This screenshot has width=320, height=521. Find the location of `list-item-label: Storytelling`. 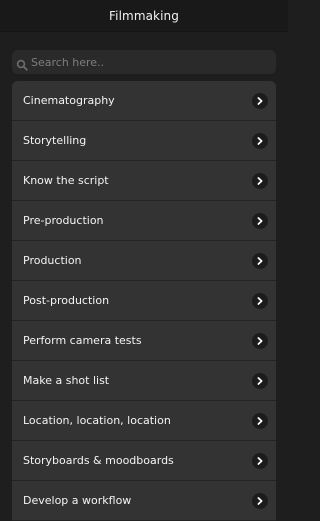

list-item-label: Storytelling is located at coordinates (55, 140).